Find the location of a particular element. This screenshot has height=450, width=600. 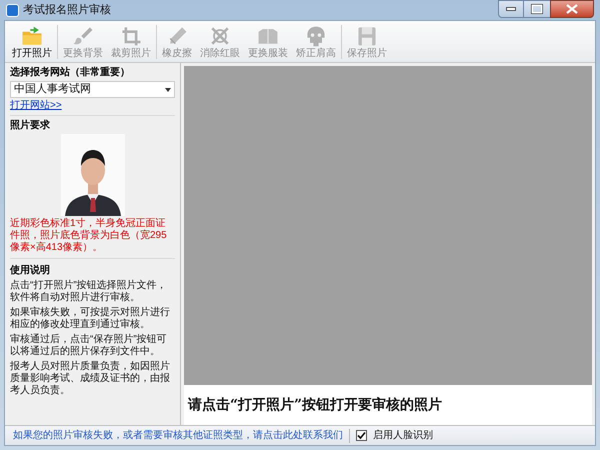

section-heading: 照片要求 is located at coordinates (30, 125).